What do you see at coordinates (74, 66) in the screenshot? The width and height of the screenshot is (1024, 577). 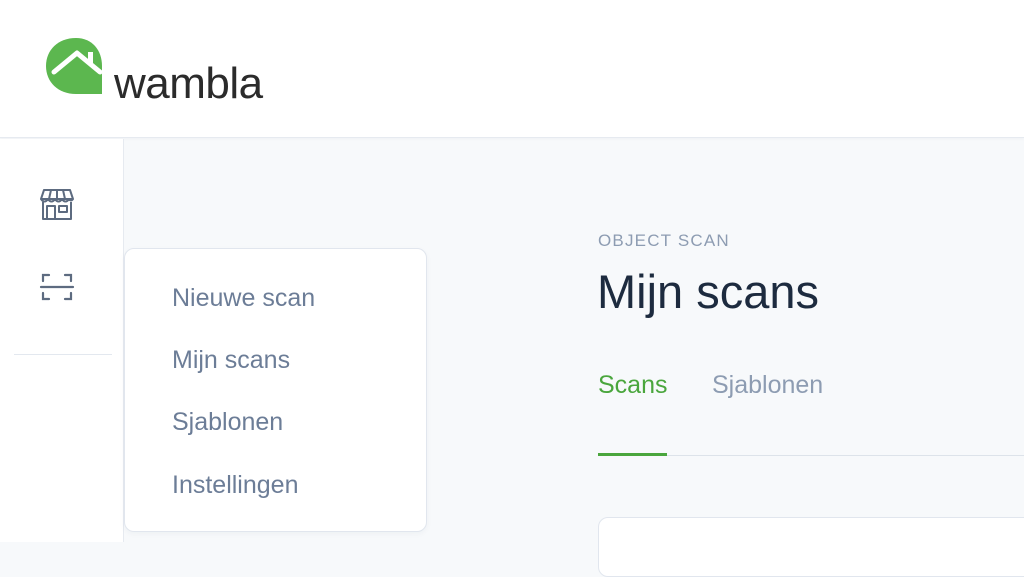 I see `house-speech-bubble-logo-icon` at bounding box center [74, 66].